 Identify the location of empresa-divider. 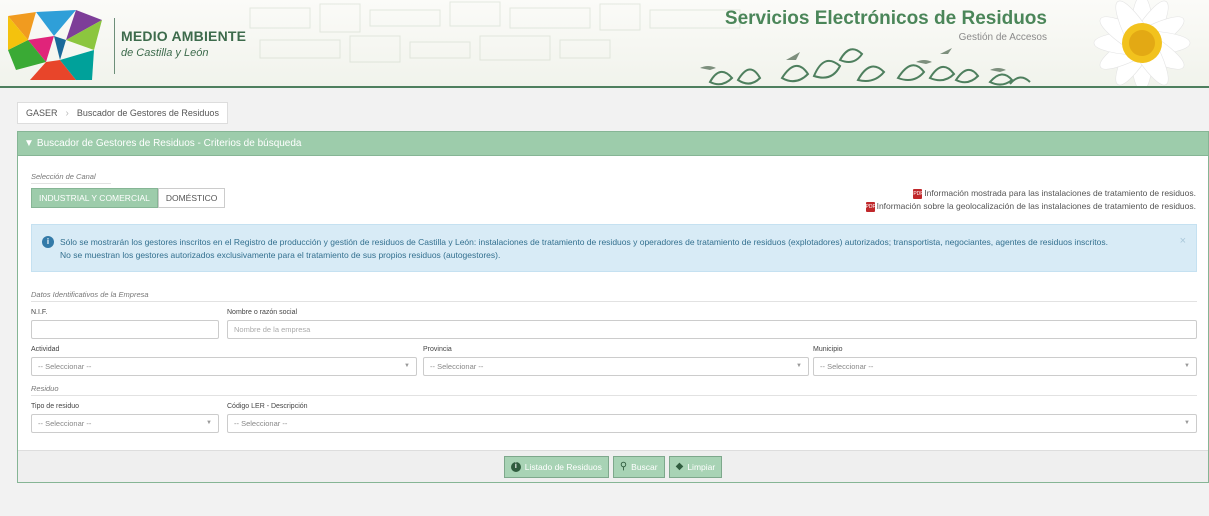
(614, 301).